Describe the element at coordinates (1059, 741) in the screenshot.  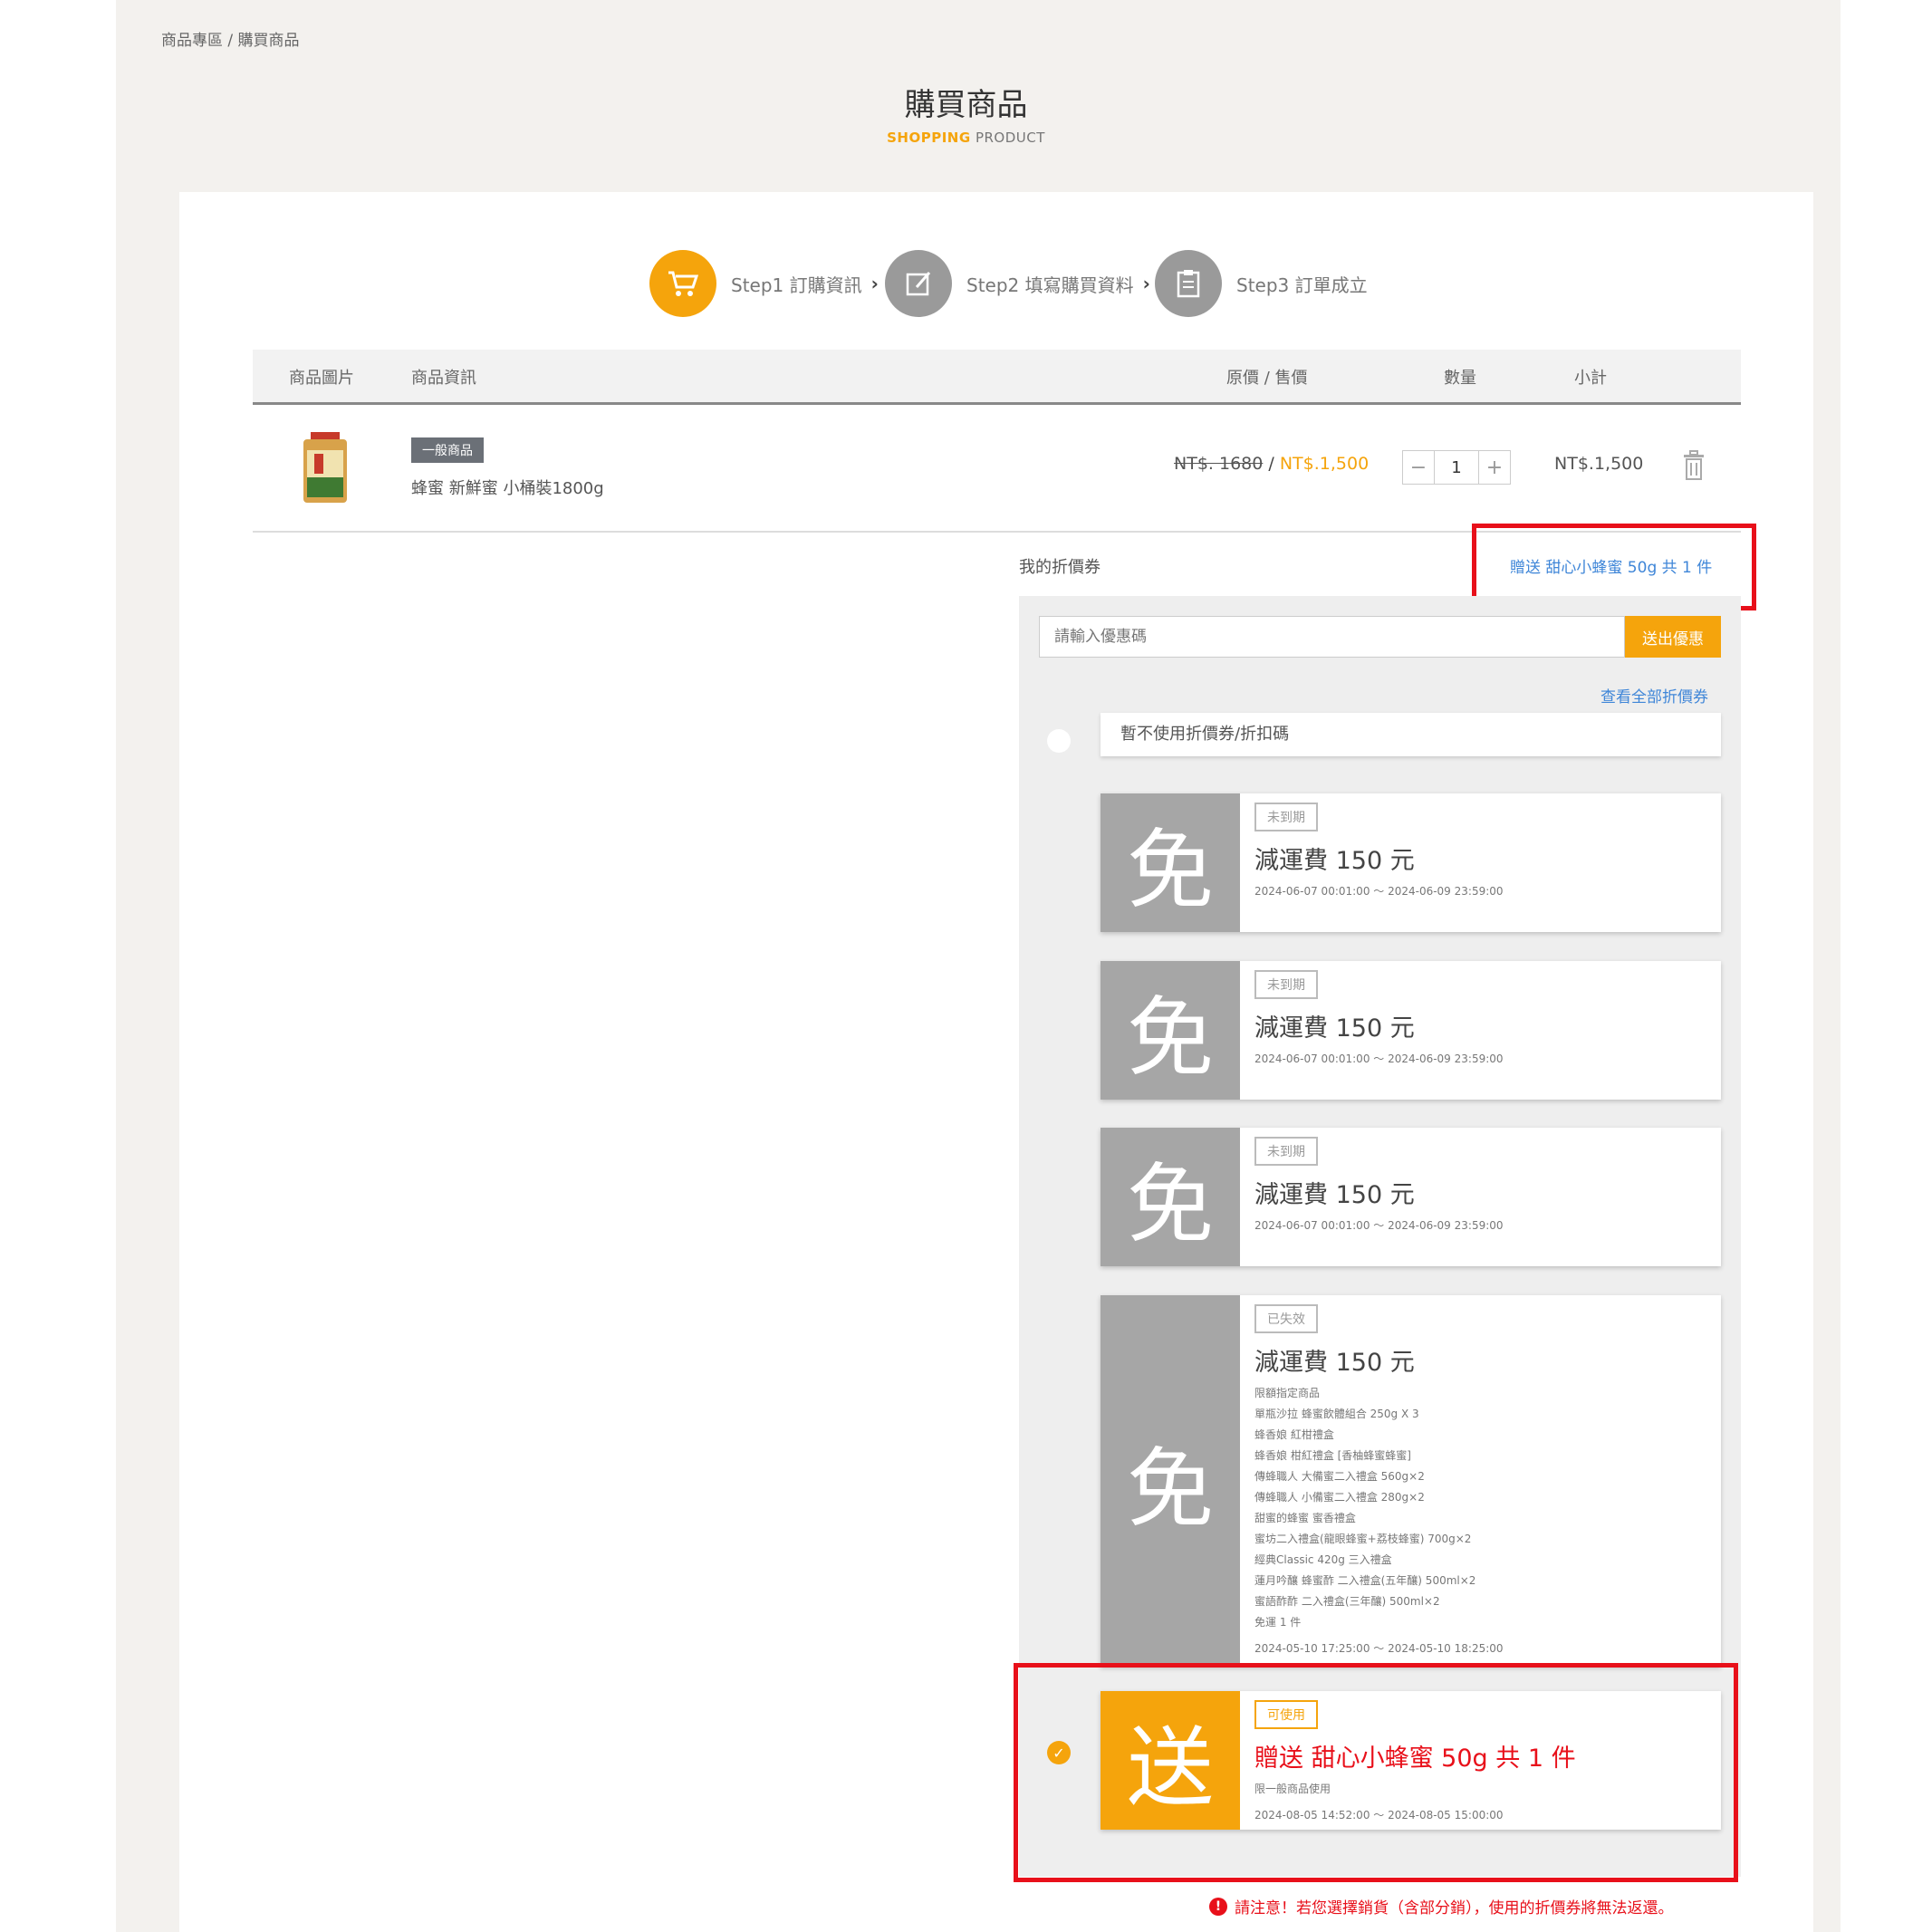
I see `radio-no-coupon` at that location.